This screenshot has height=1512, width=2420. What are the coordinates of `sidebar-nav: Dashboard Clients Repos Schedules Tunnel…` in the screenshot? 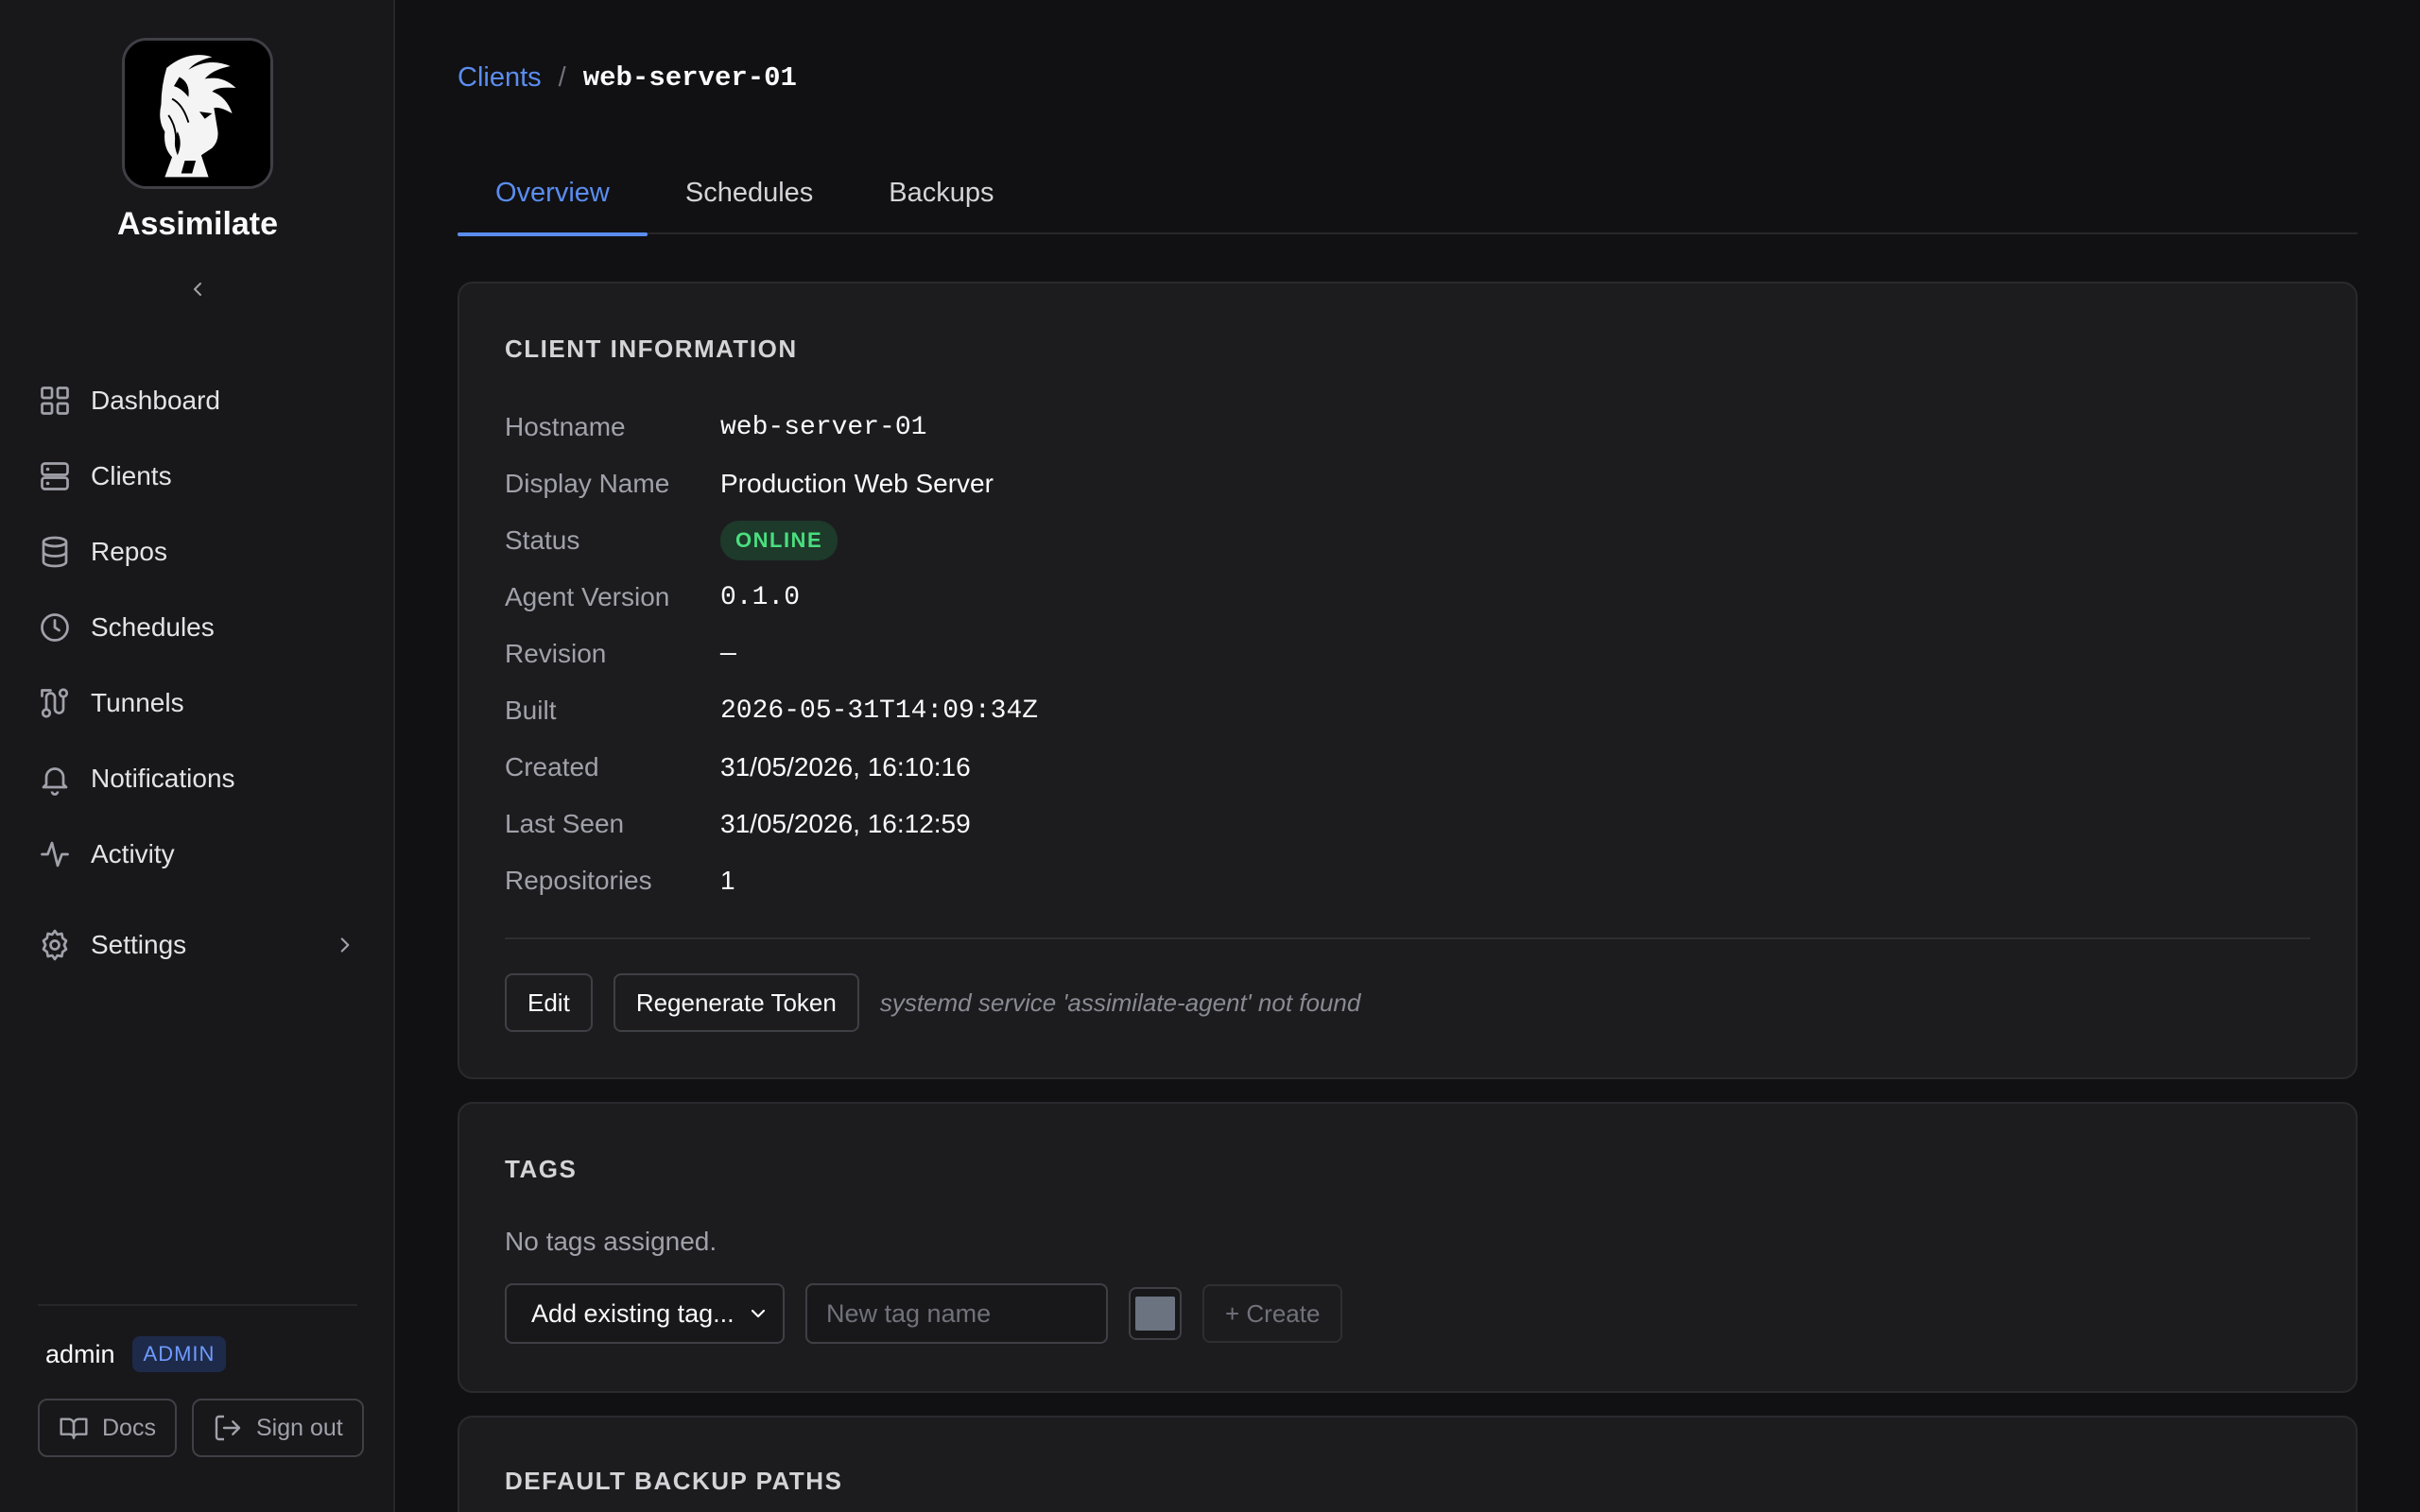 It's located at (197, 673).